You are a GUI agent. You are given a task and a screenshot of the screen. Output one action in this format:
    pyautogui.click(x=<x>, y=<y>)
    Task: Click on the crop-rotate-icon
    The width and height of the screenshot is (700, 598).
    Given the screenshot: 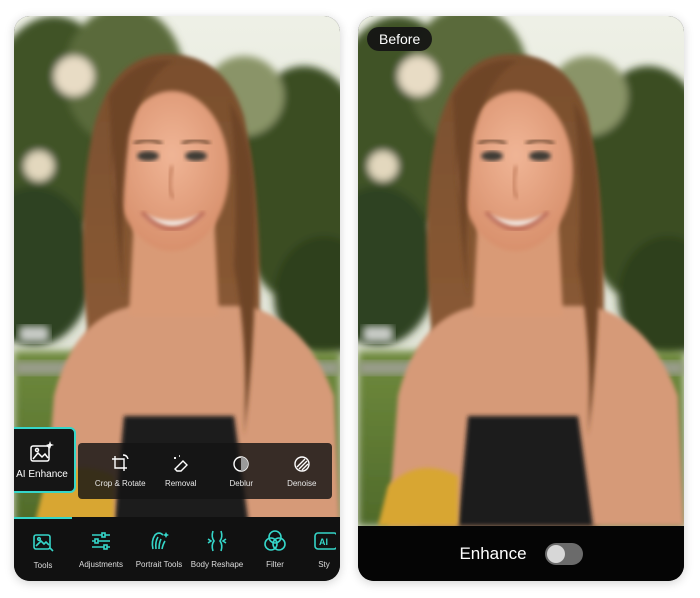 What is the action you would take?
    pyautogui.click(x=120, y=462)
    